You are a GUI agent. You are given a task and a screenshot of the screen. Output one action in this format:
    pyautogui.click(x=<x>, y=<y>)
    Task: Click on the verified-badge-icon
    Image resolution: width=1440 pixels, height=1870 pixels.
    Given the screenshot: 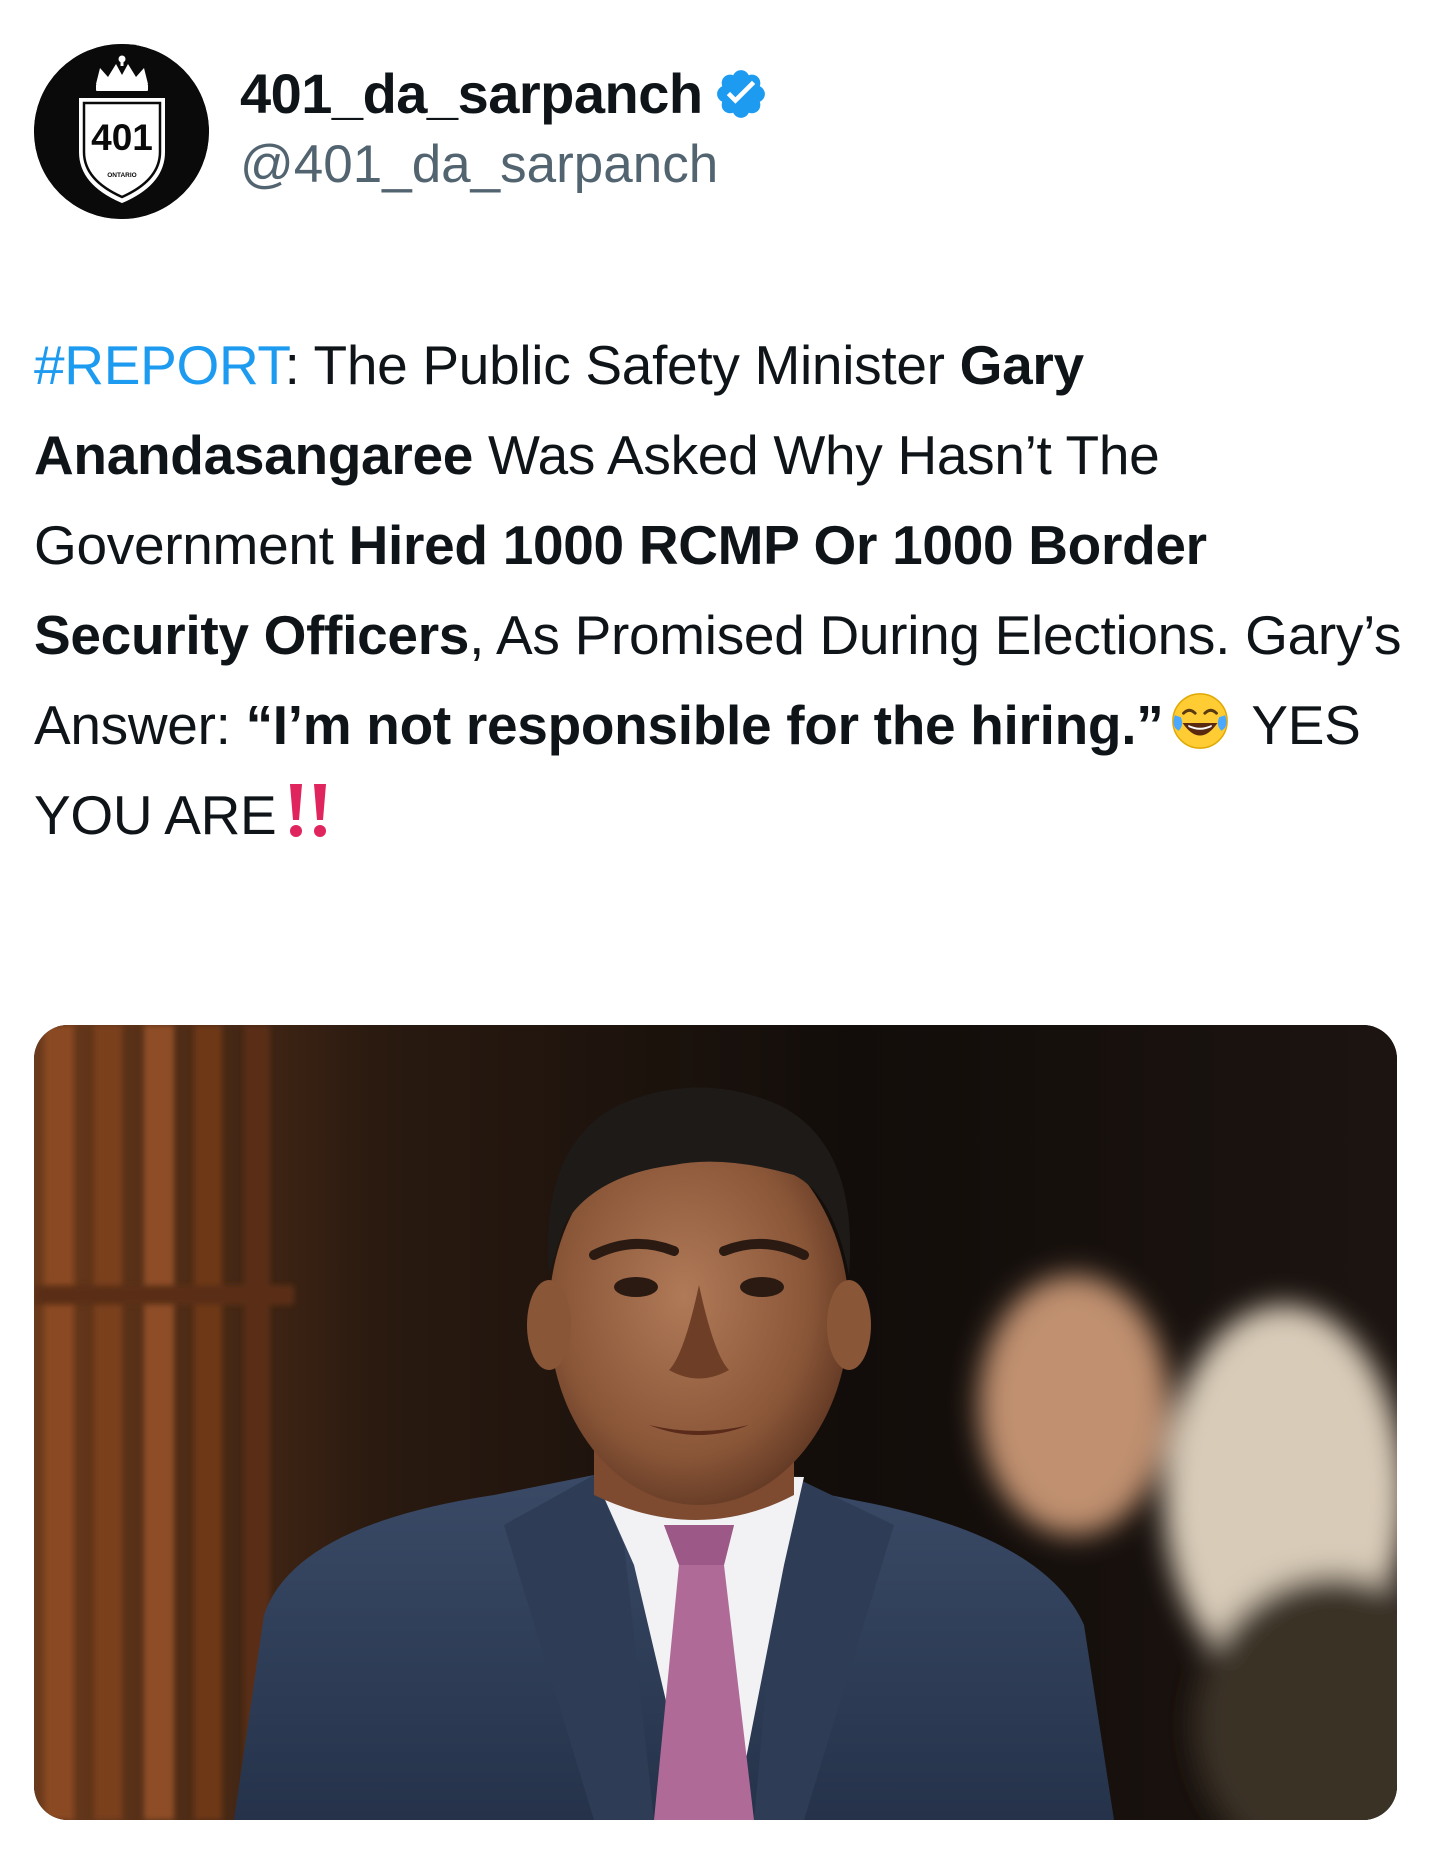 What is the action you would take?
    pyautogui.click(x=741, y=94)
    